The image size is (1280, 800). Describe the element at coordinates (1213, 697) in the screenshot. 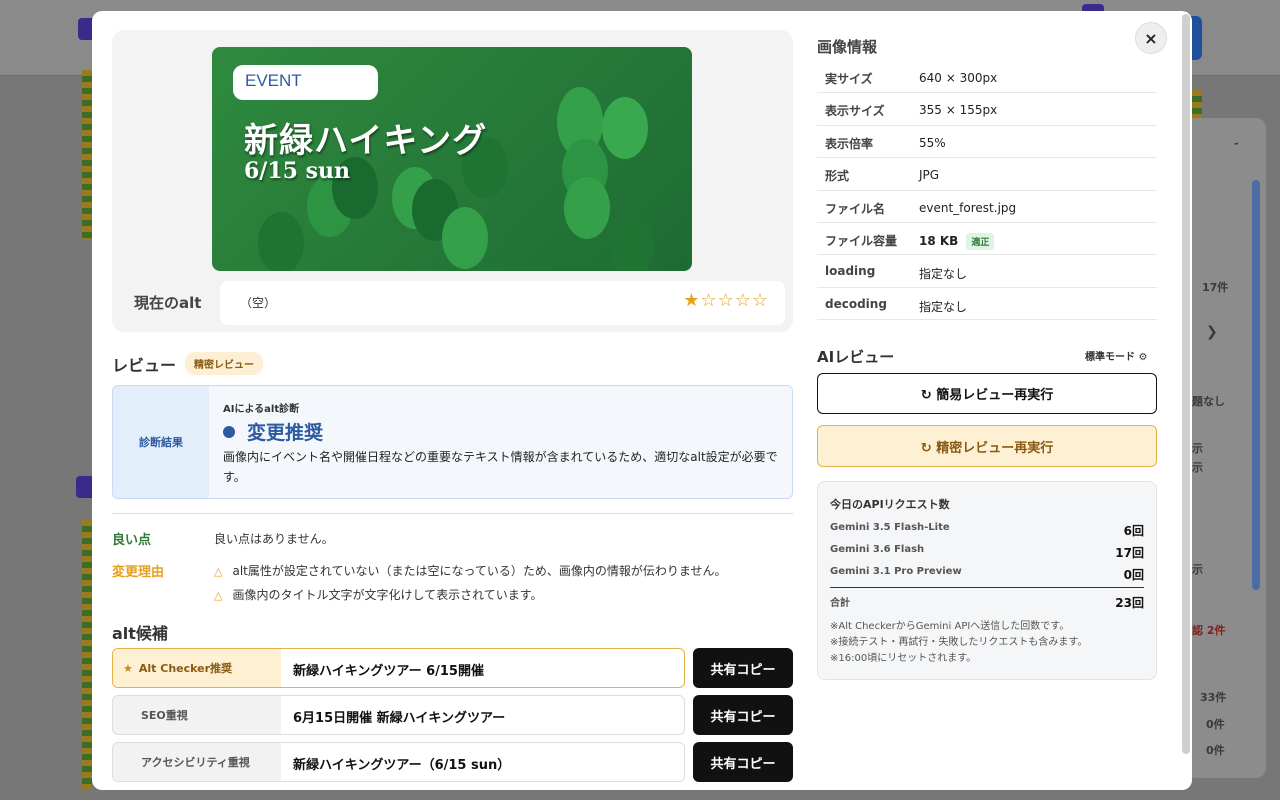

I see `backdrop-count: 33件` at that location.